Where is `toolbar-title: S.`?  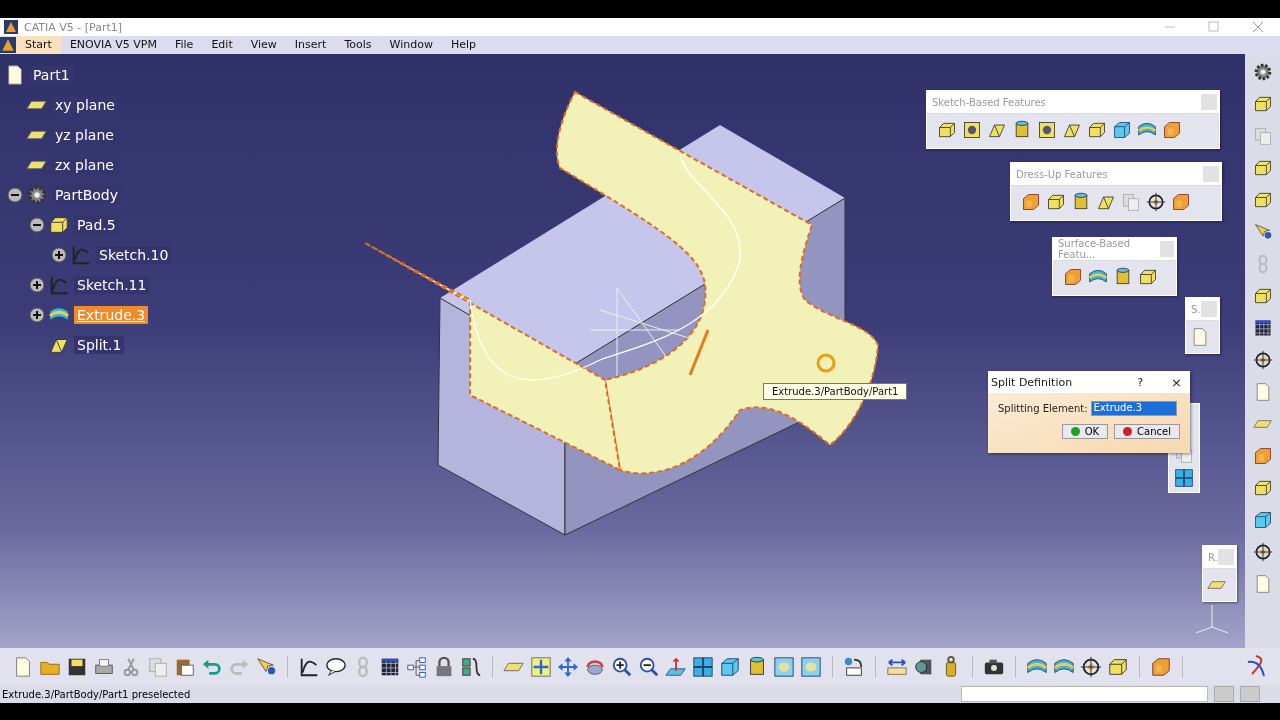 toolbar-title: S. is located at coordinates (1196, 309).